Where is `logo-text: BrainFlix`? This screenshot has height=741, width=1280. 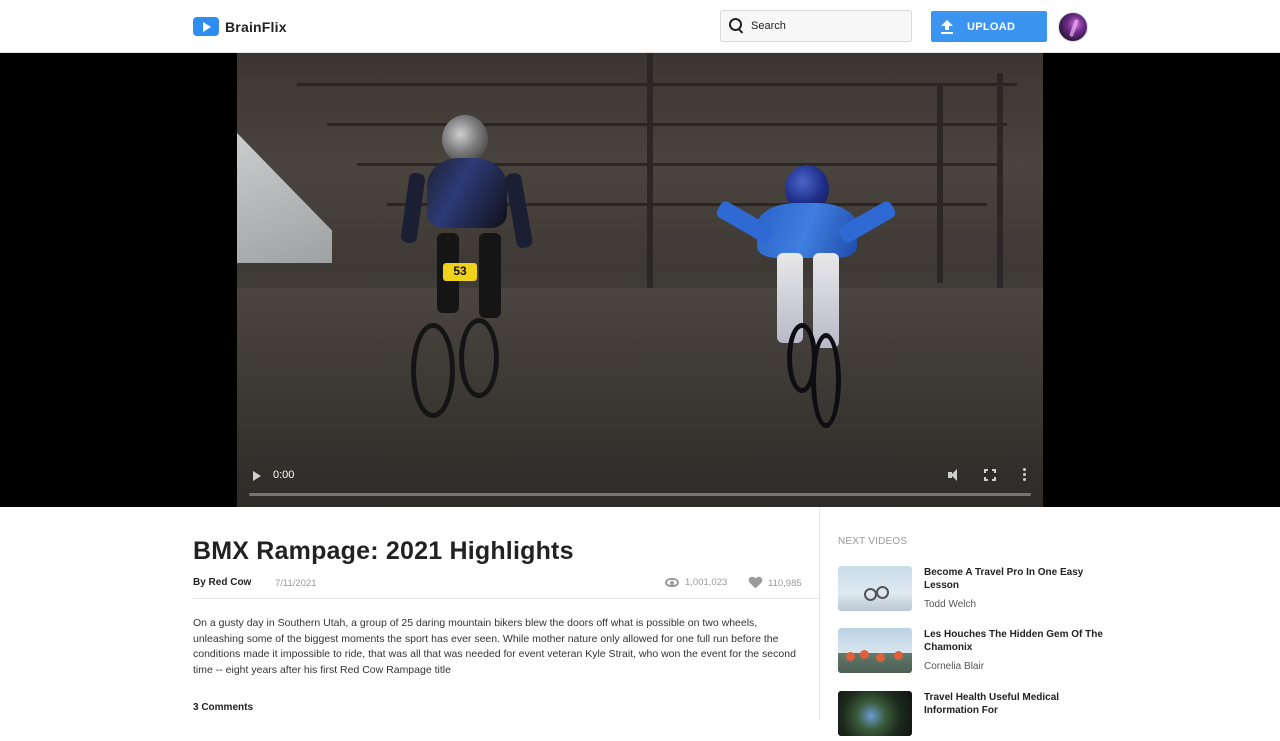 logo-text: BrainFlix is located at coordinates (256, 26).